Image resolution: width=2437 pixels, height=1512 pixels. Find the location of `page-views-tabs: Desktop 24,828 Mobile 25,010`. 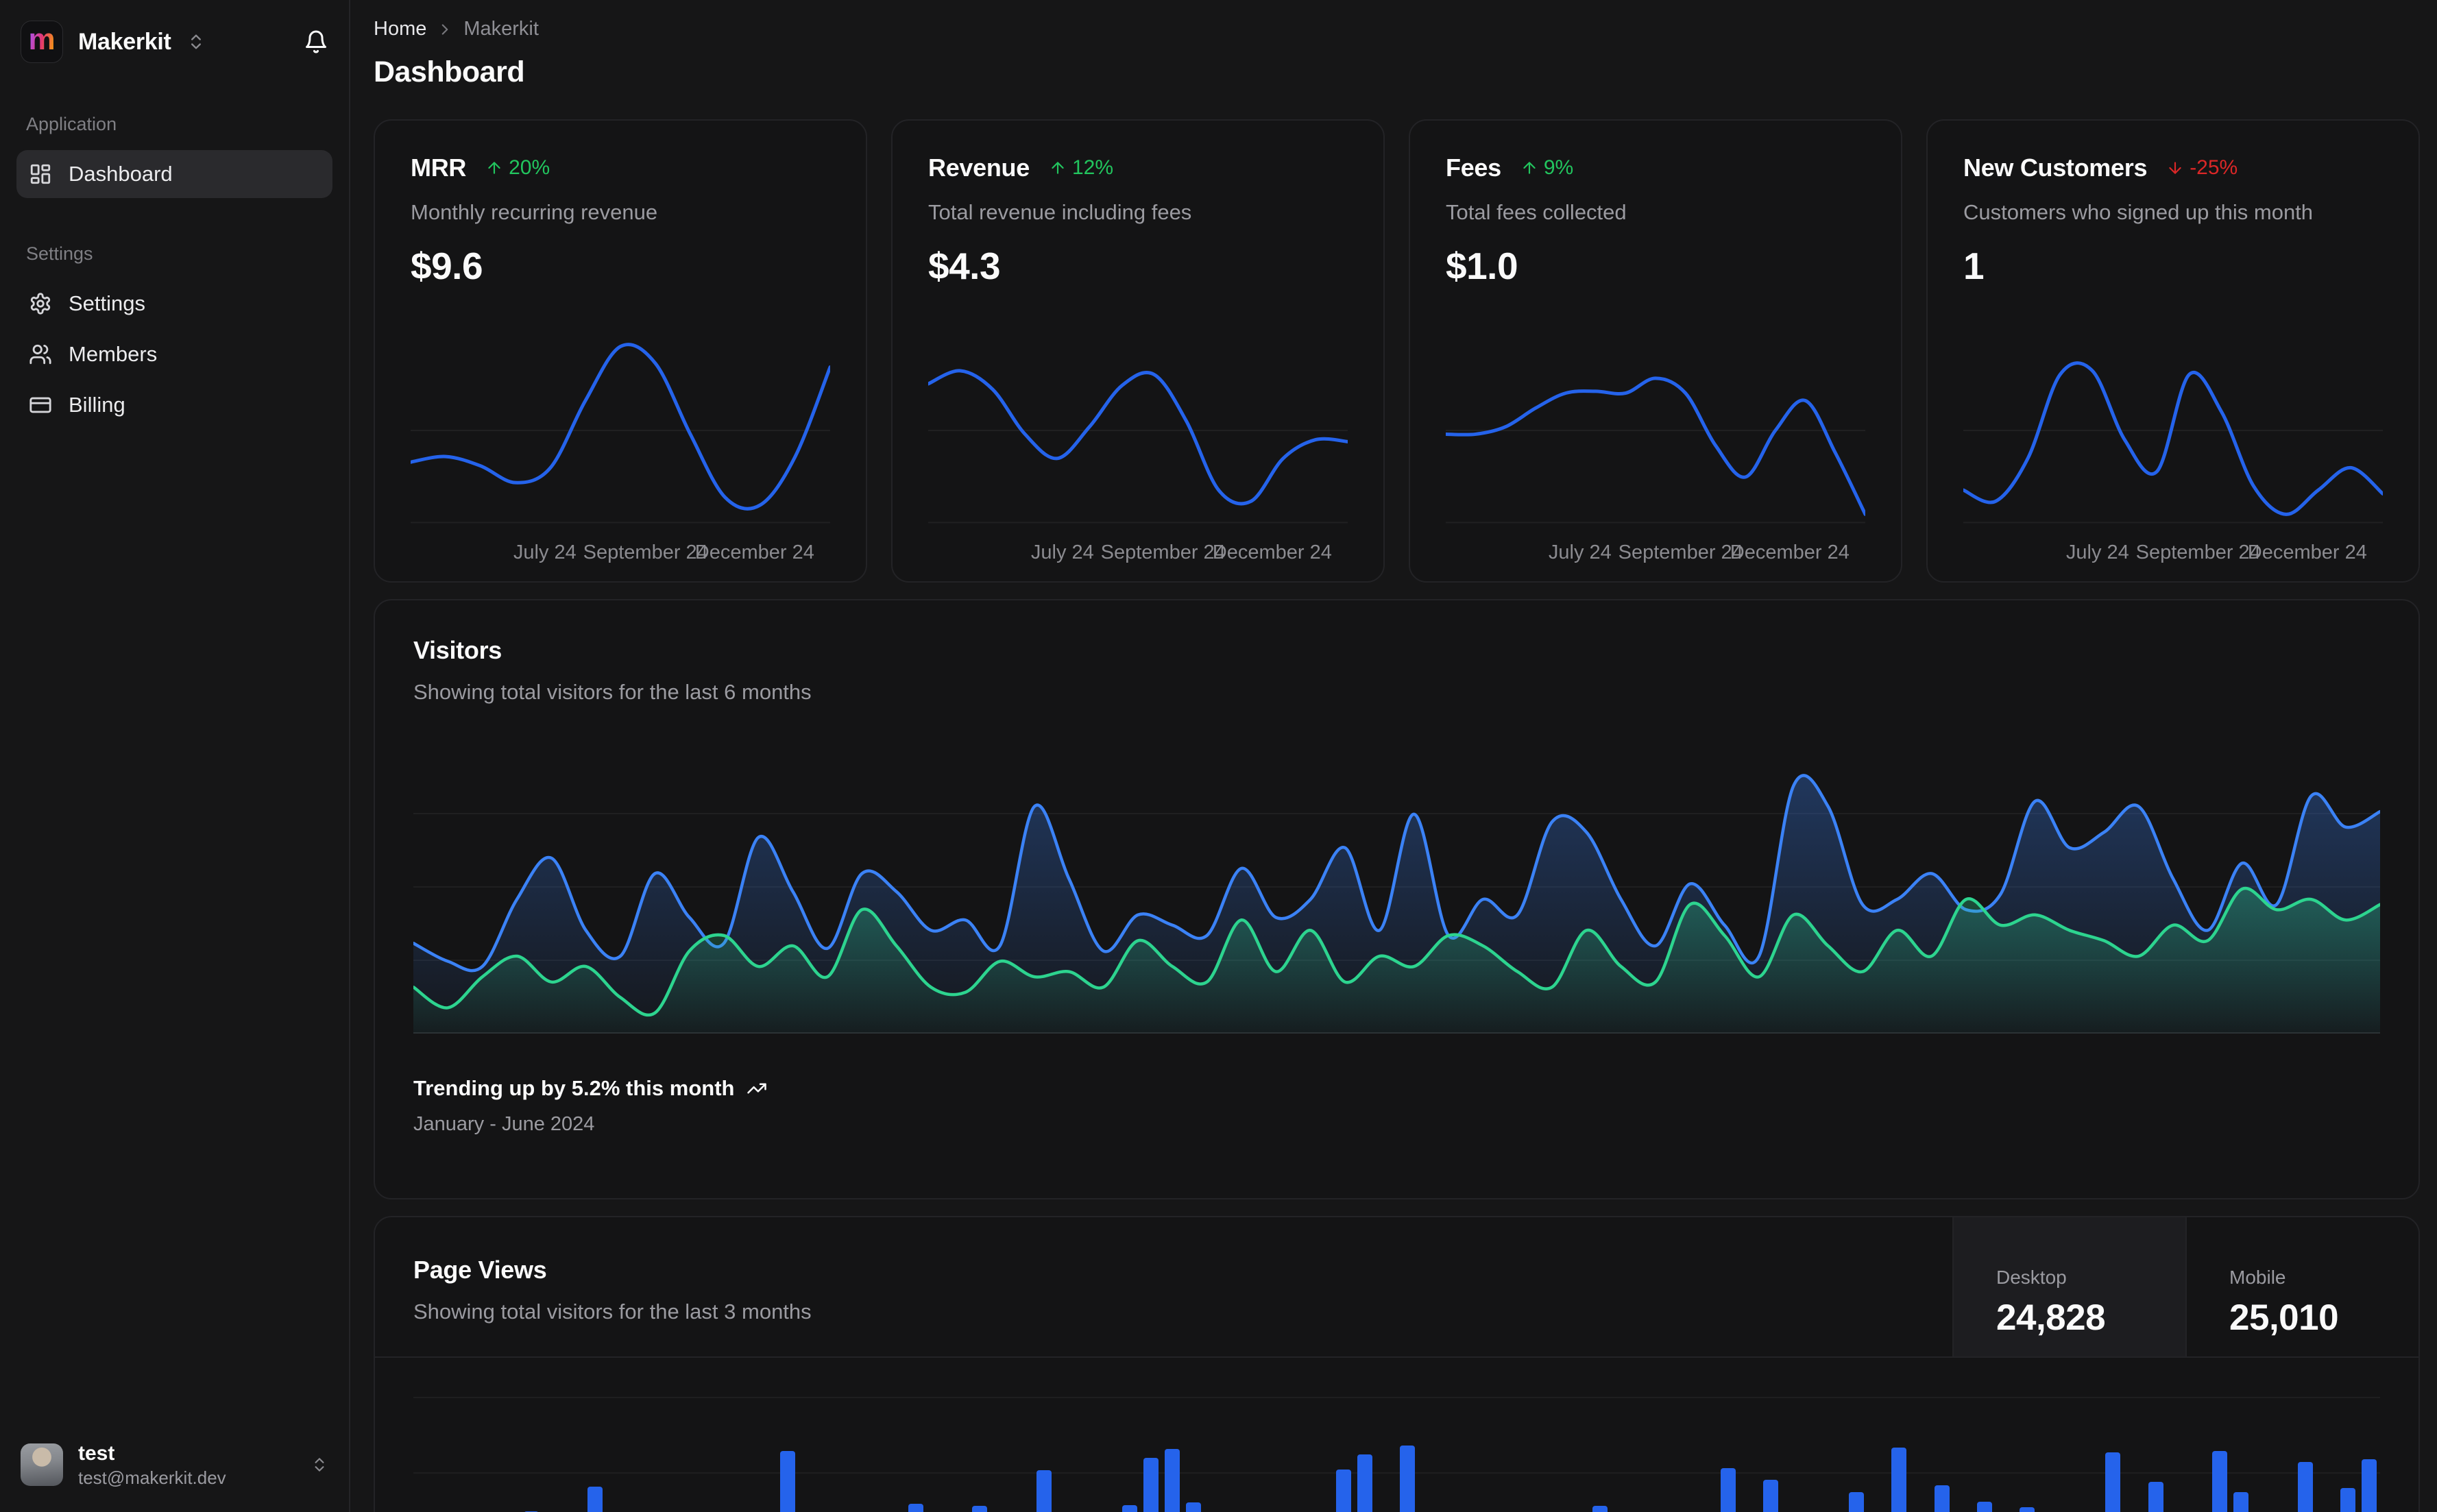

page-views-tabs: Desktop 24,828 Mobile 25,010 is located at coordinates (2185, 1286).